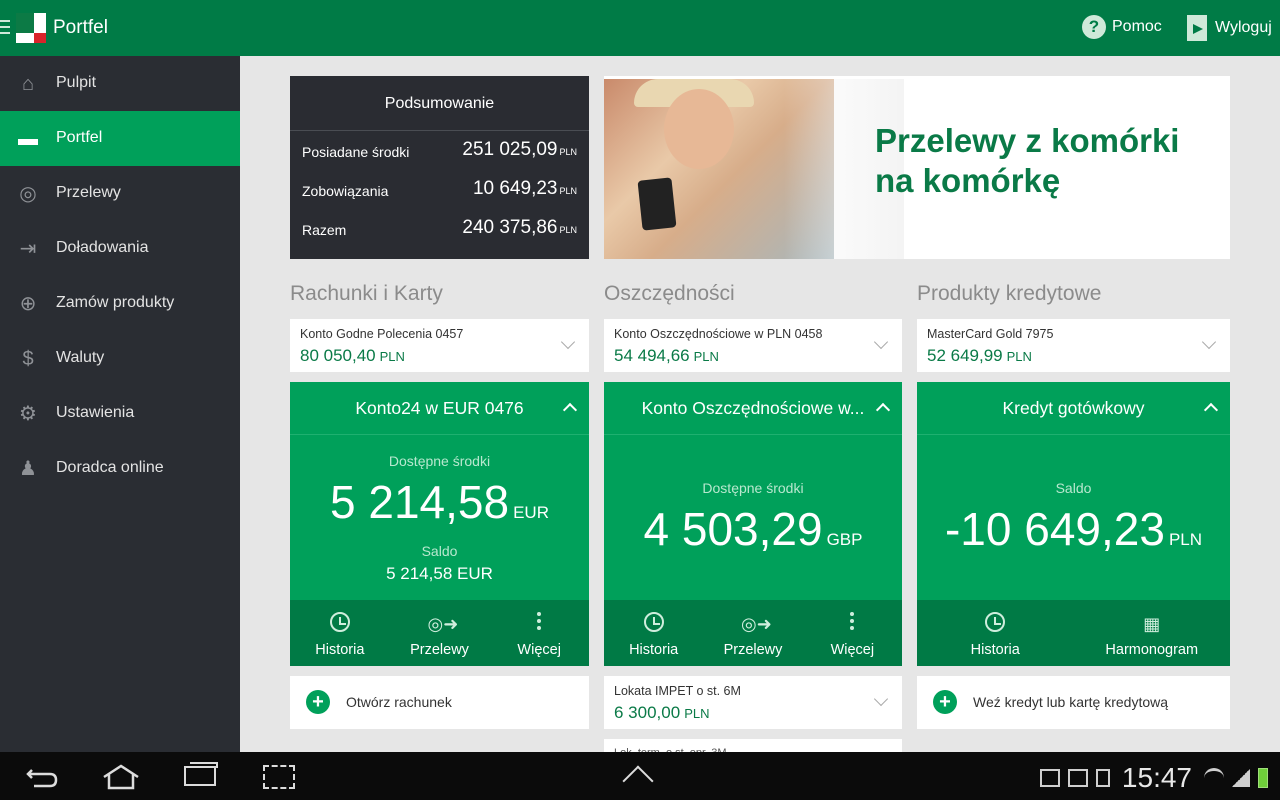 The height and width of the screenshot is (800, 1280). I want to click on savings-amount: 54 494,66 PLN, so click(666, 355).